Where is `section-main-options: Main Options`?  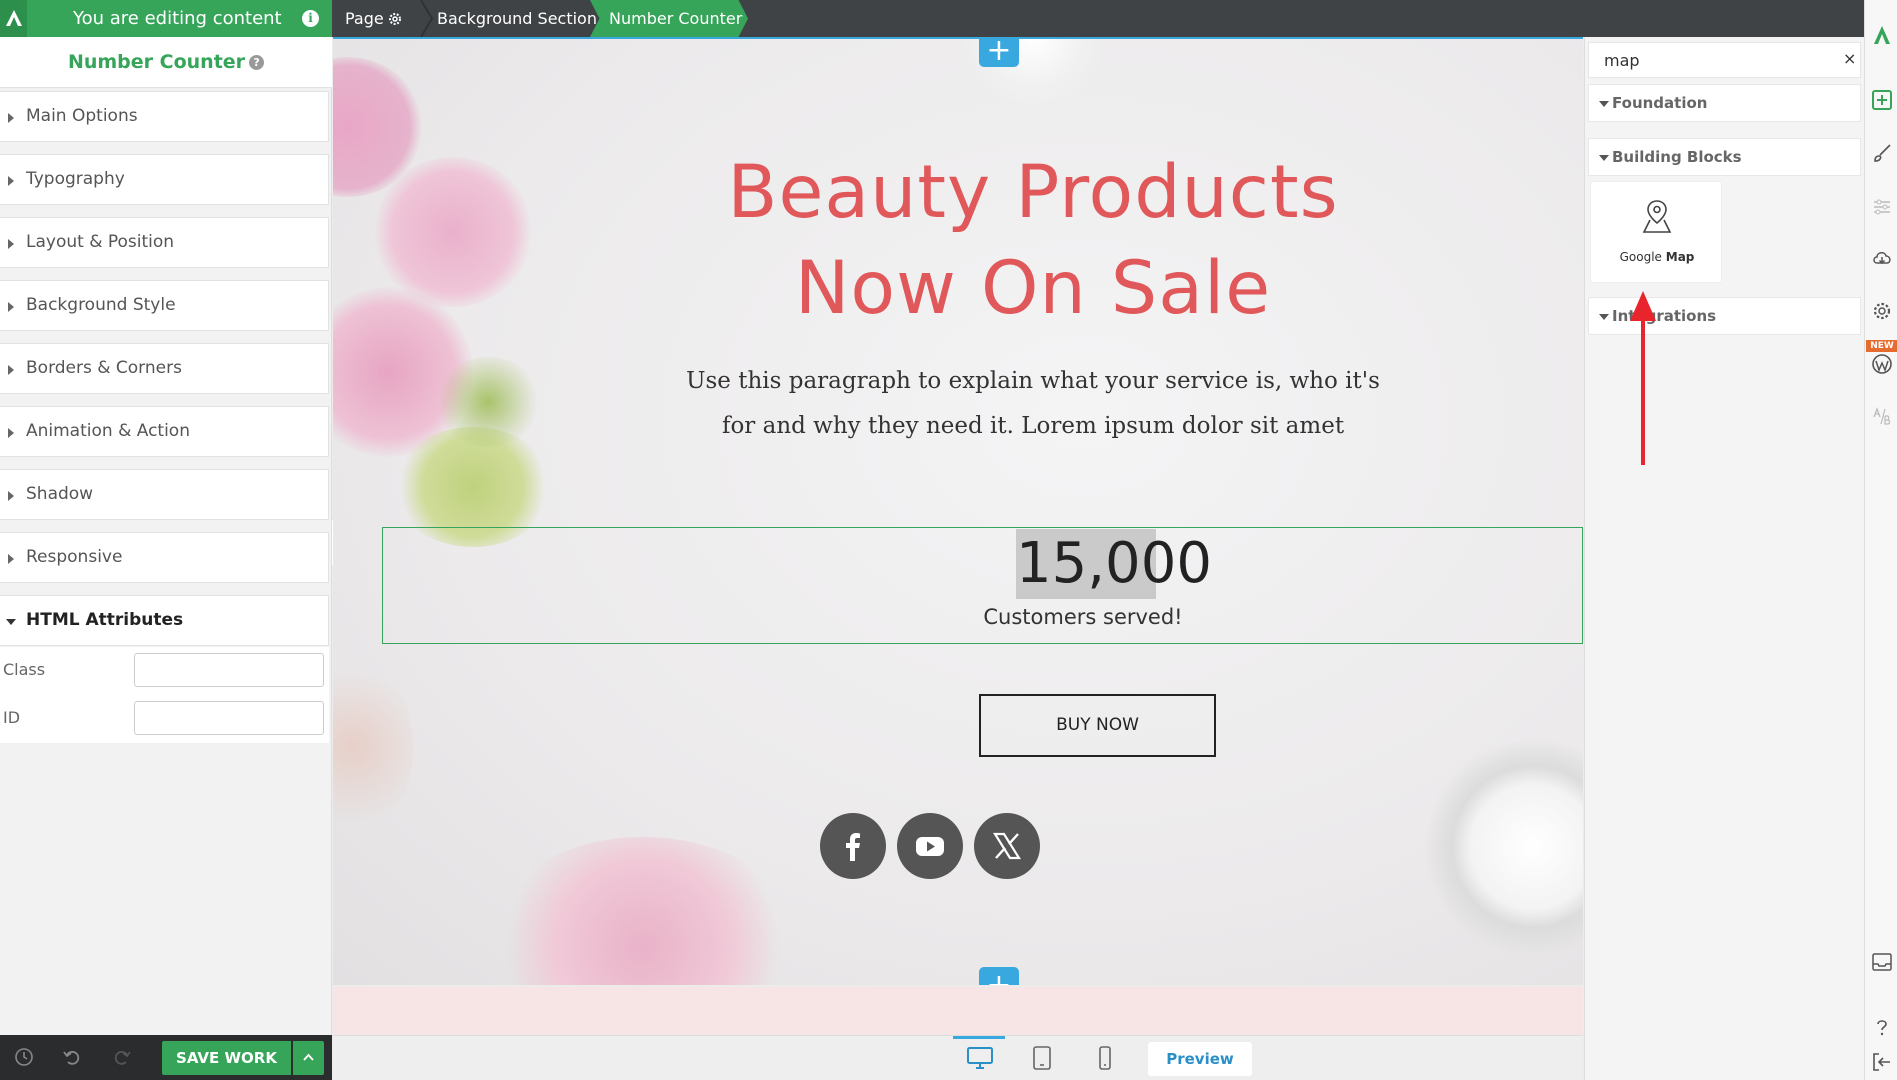
section-main-options: Main Options is located at coordinates (164, 116).